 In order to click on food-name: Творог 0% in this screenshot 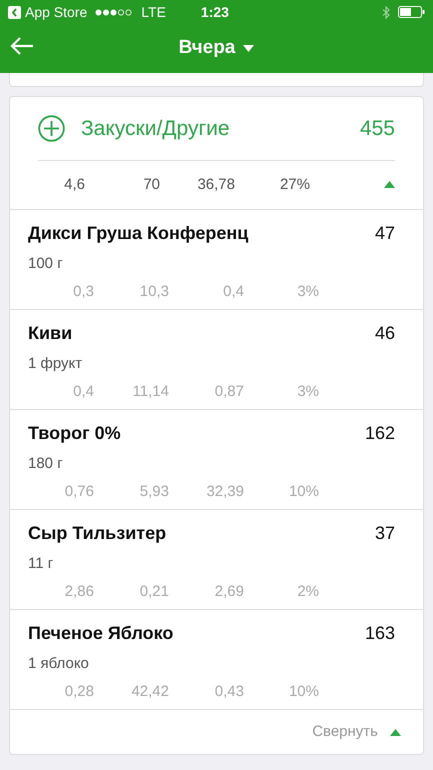, I will do `click(74, 433)`.